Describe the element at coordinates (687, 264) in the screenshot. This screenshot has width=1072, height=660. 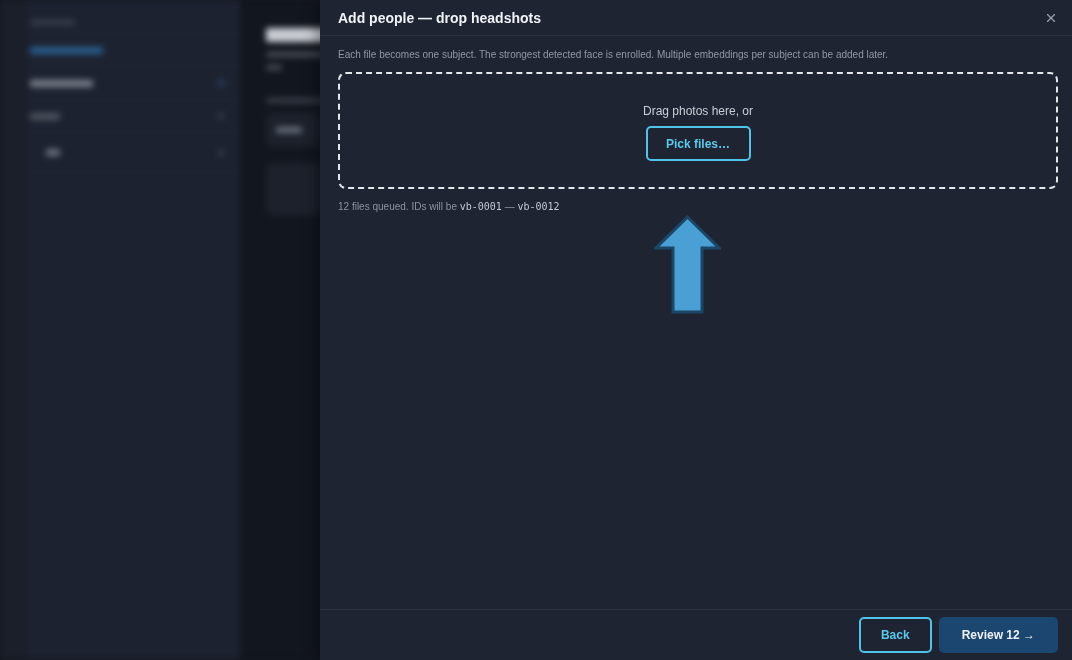
I see `up-arrow-icon` at that location.